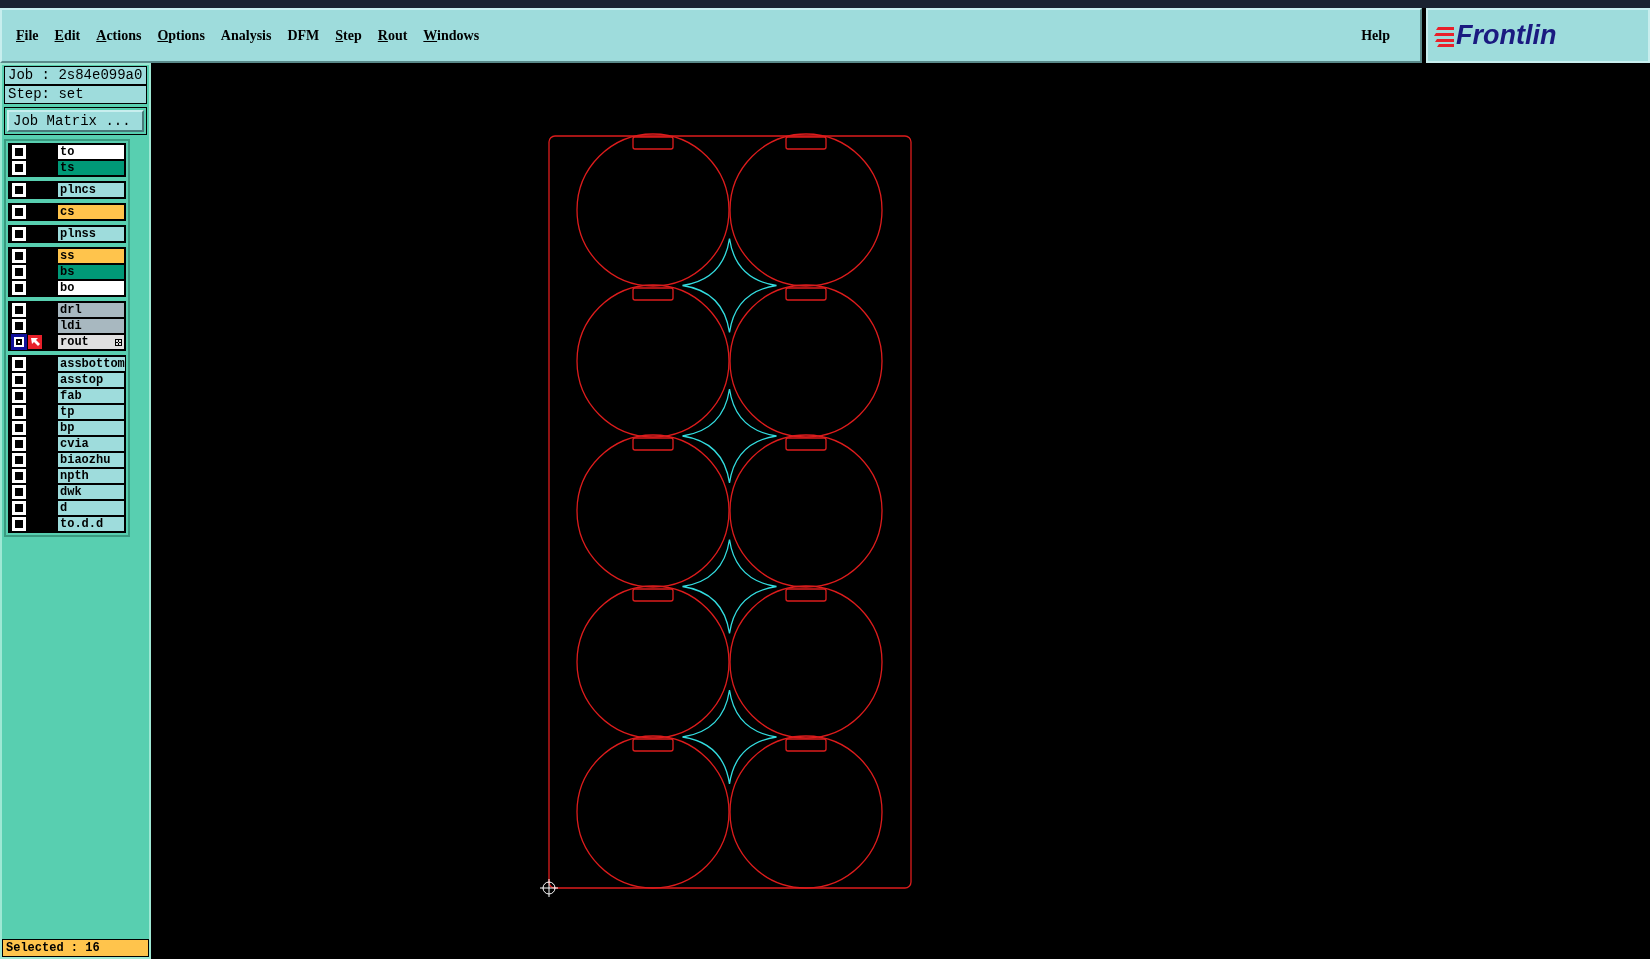  I want to click on job-label: Job : 2s84e099a0, so click(75, 75).